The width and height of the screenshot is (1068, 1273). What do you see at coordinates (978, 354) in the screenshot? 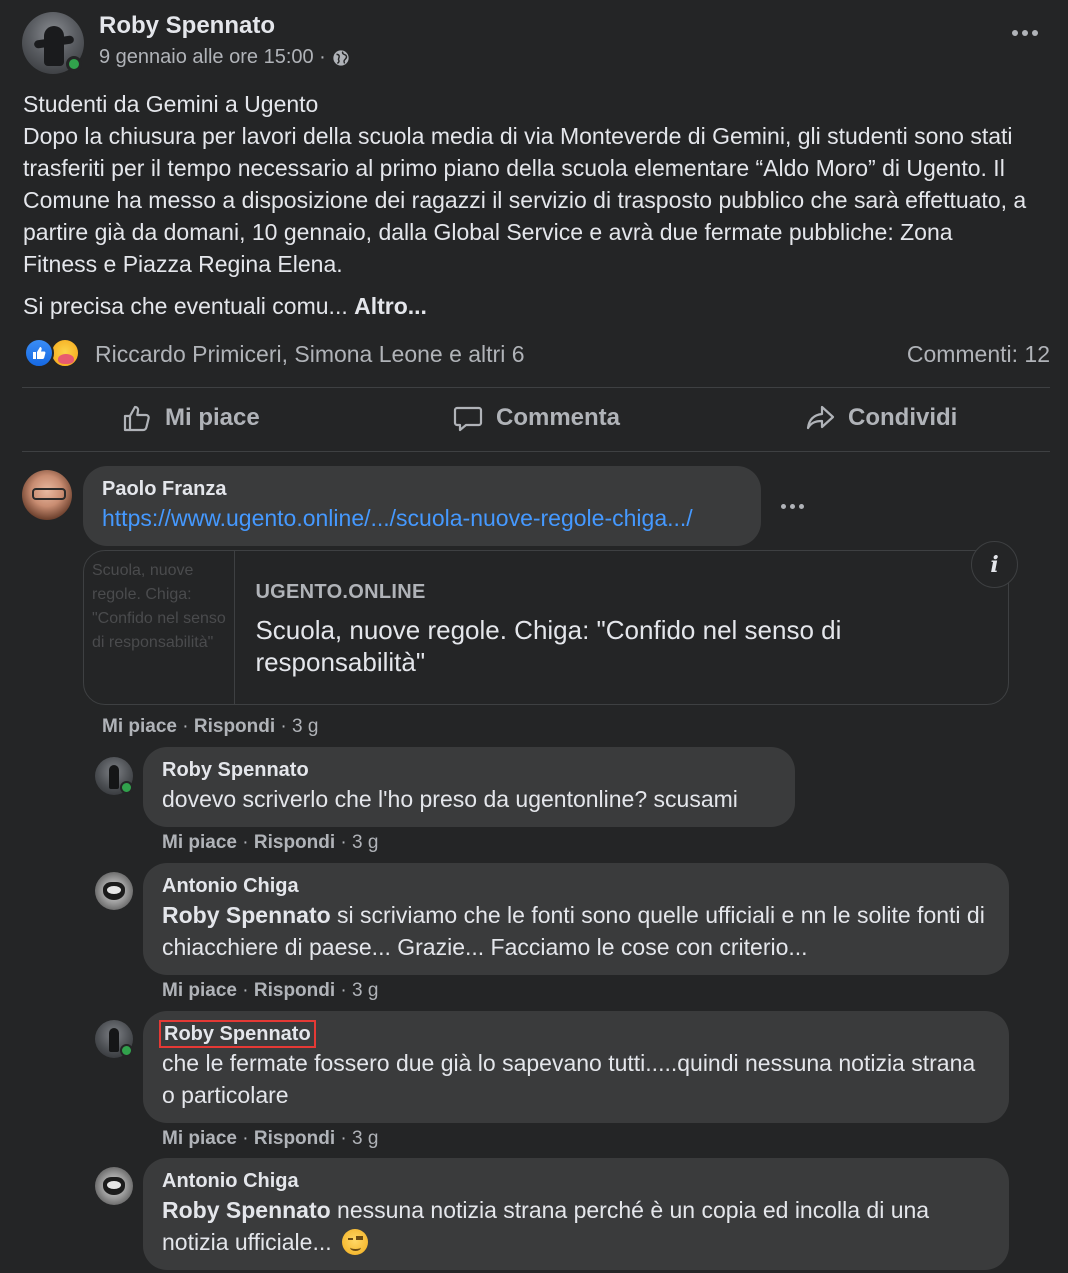
I see `comments-count: Commenti: 12` at bounding box center [978, 354].